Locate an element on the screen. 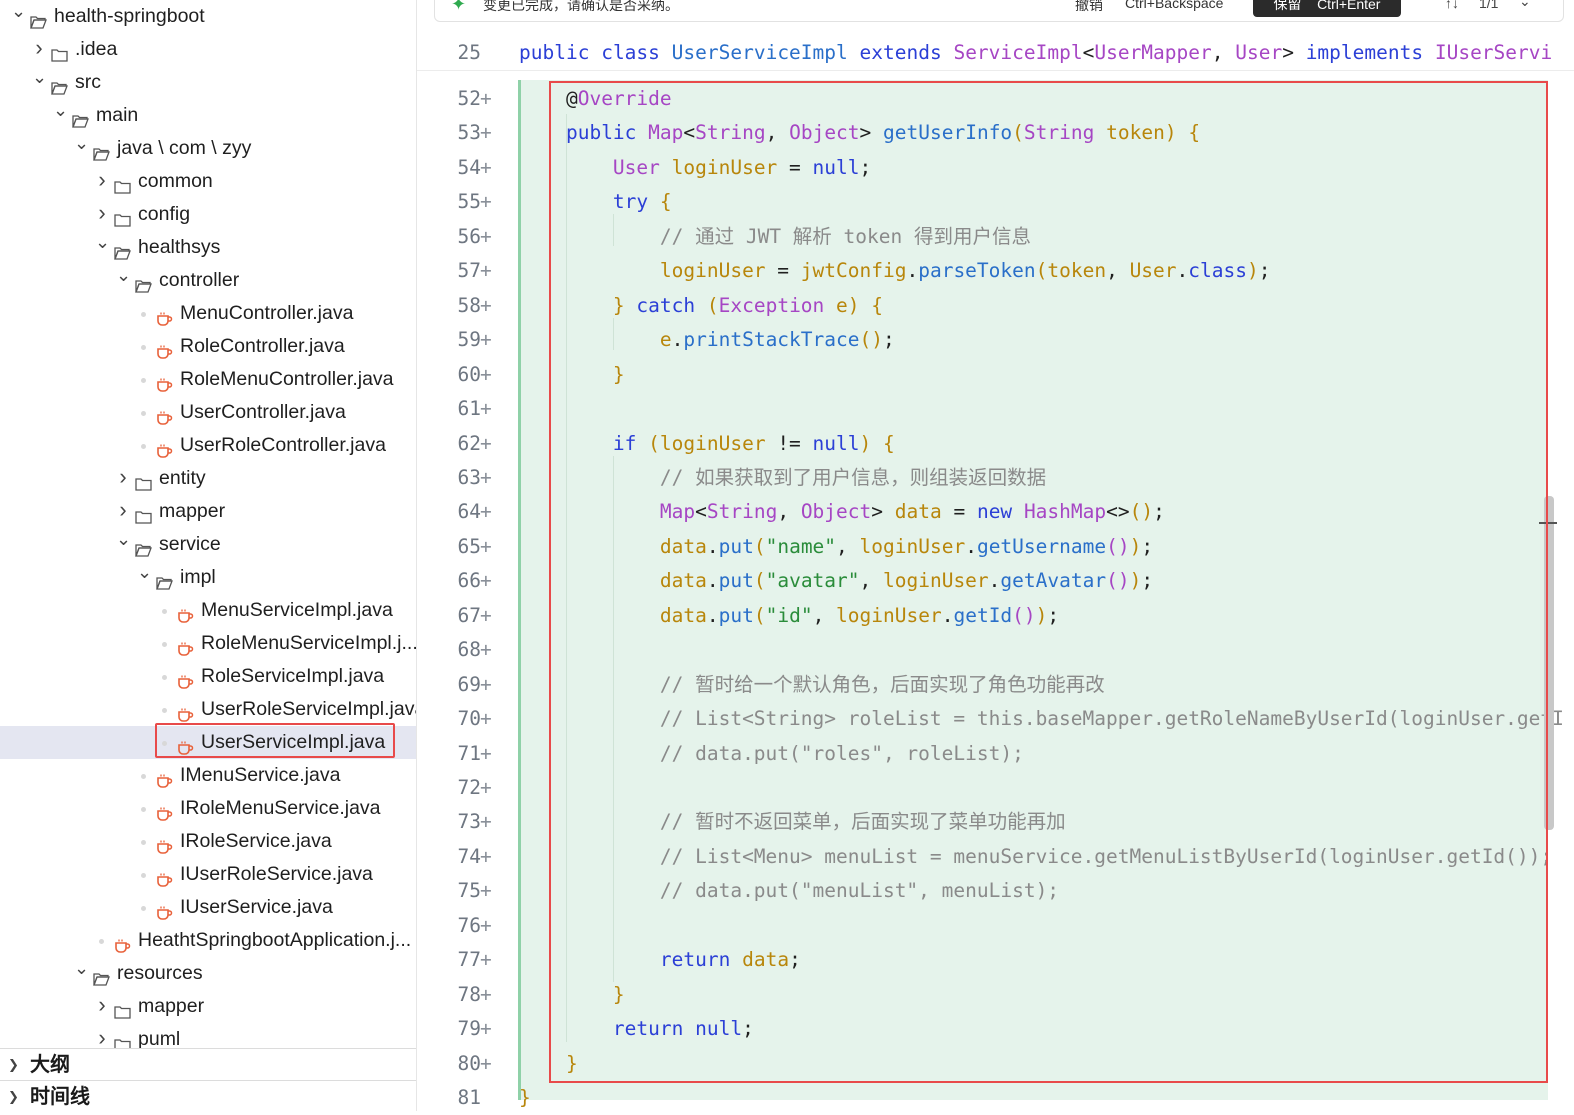  tree-file: UserController.java is located at coordinates (208, 412).